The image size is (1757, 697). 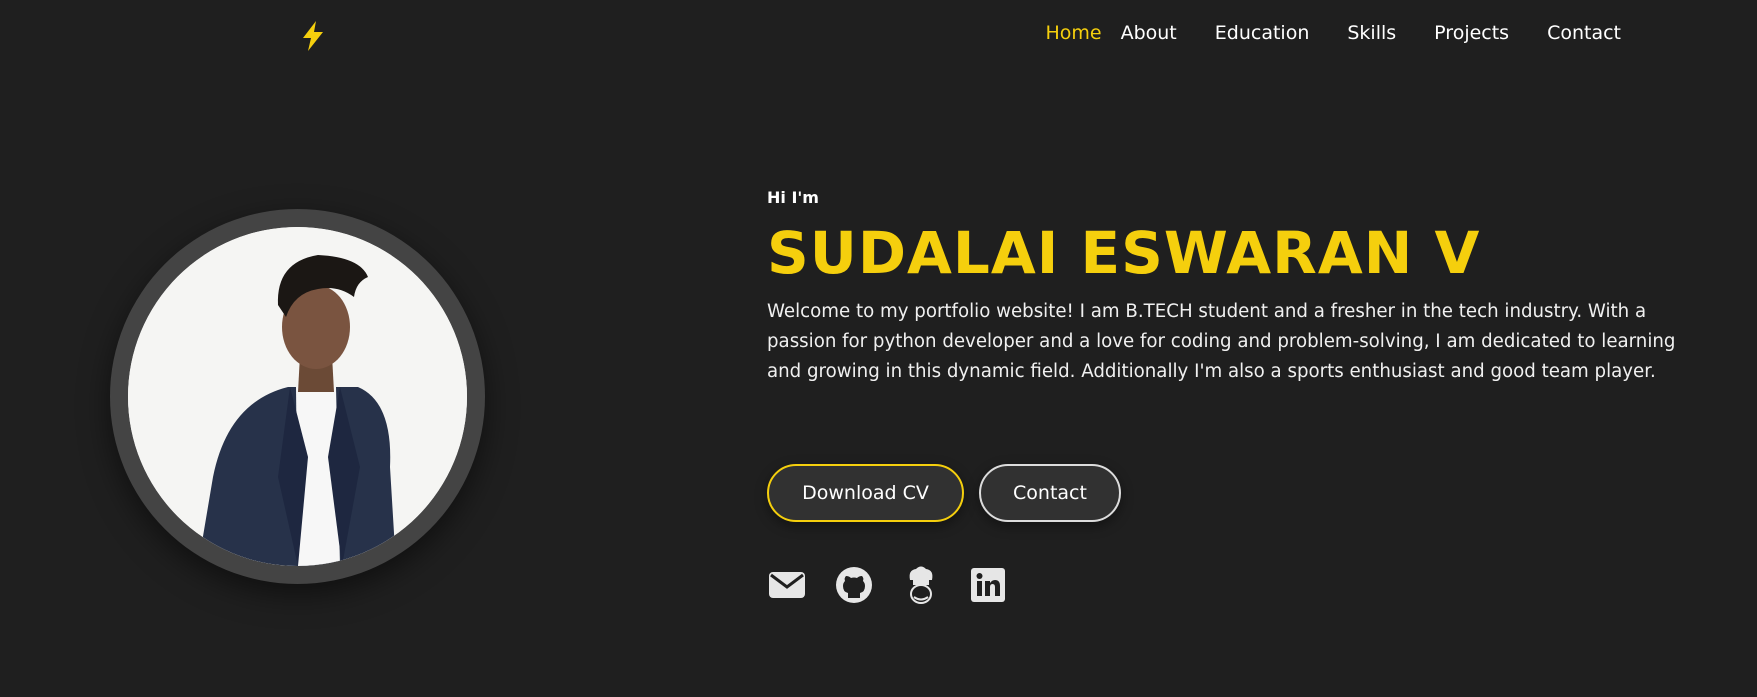 What do you see at coordinates (865, 493) in the screenshot?
I see `download-cv-button: Download CV` at bounding box center [865, 493].